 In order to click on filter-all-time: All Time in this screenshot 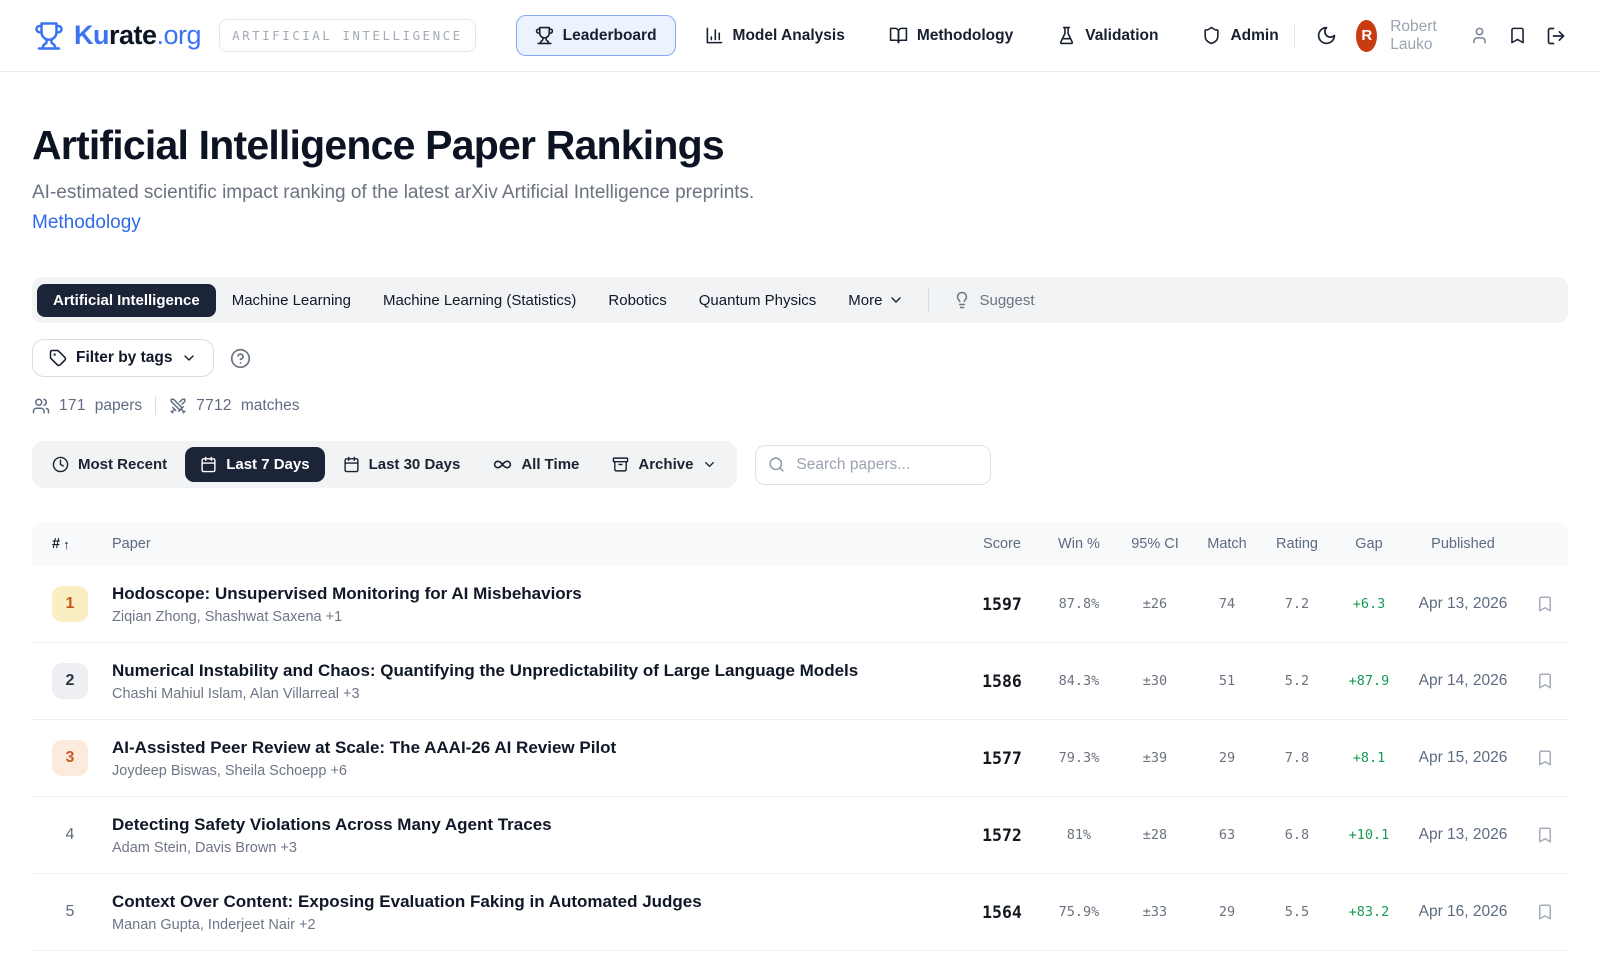, I will do `click(536, 464)`.